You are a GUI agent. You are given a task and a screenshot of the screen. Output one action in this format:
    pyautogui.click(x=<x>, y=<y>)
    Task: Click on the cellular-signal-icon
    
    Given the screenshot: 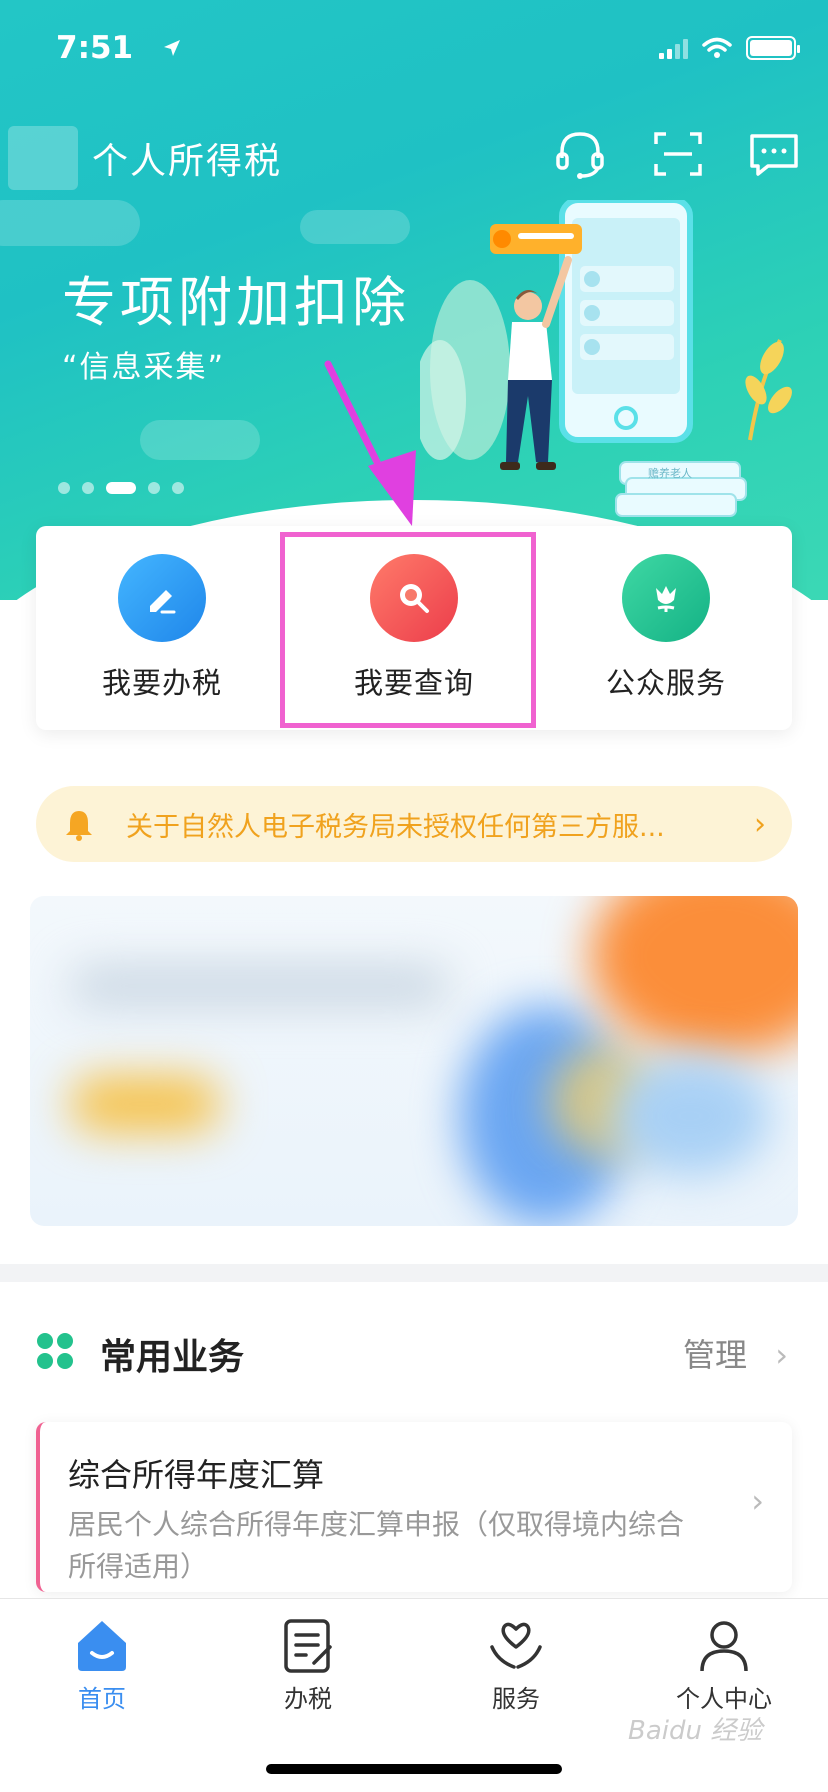 What is the action you would take?
    pyautogui.click(x=673, y=48)
    